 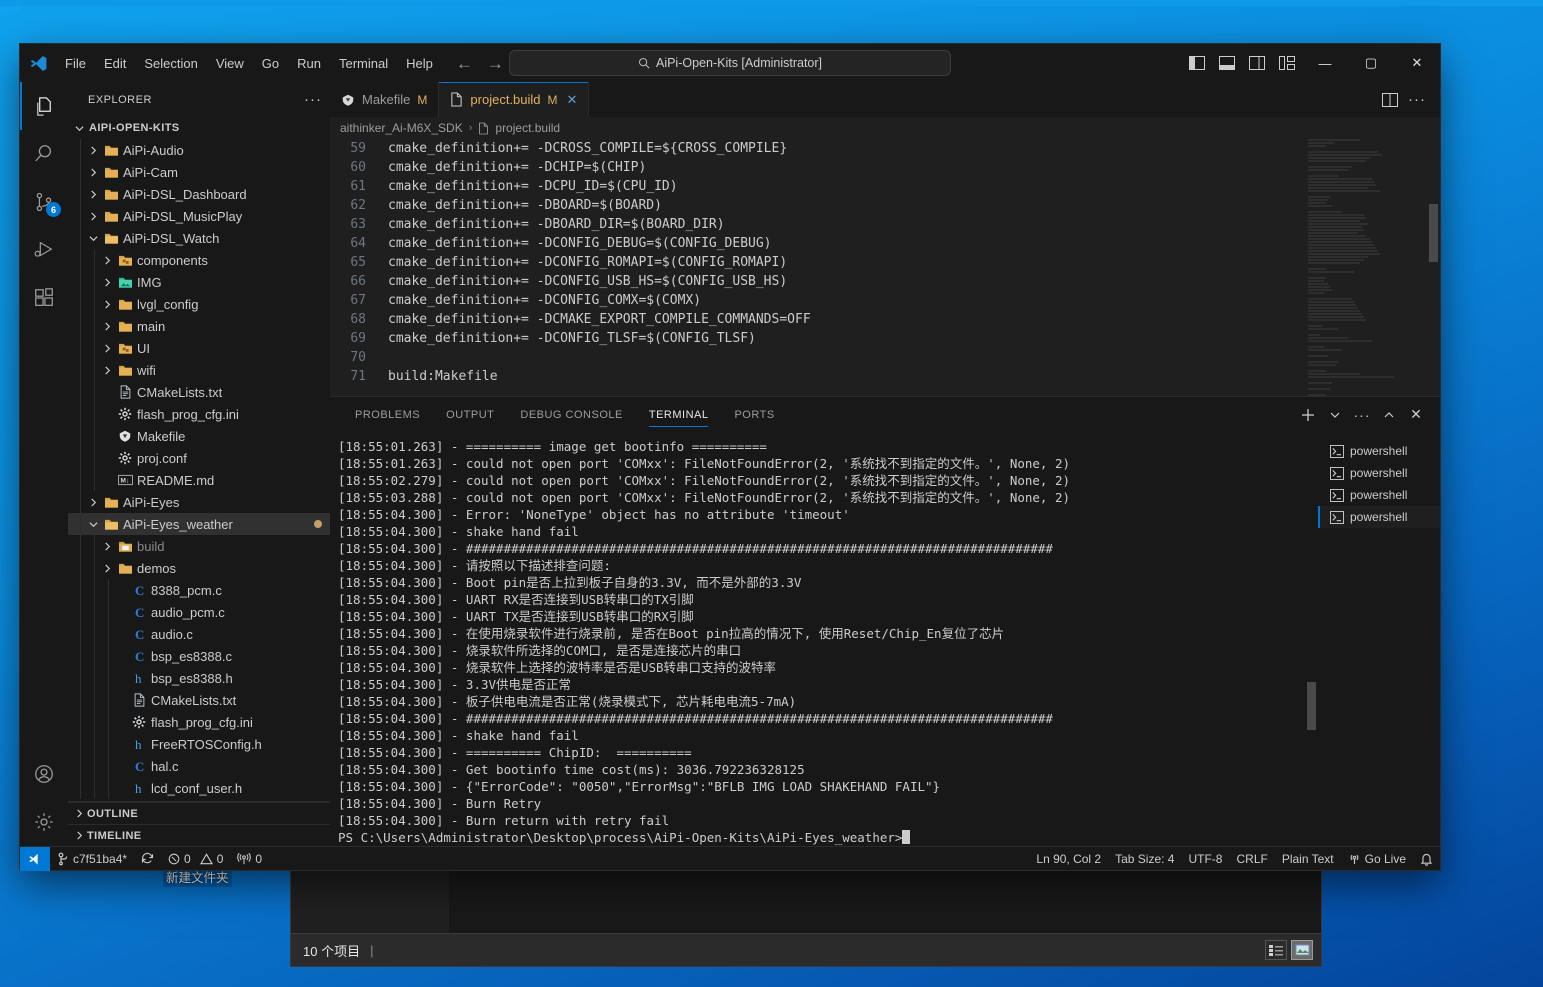 What do you see at coordinates (1389, 415) in the screenshot?
I see `maximize-panel-icon` at bounding box center [1389, 415].